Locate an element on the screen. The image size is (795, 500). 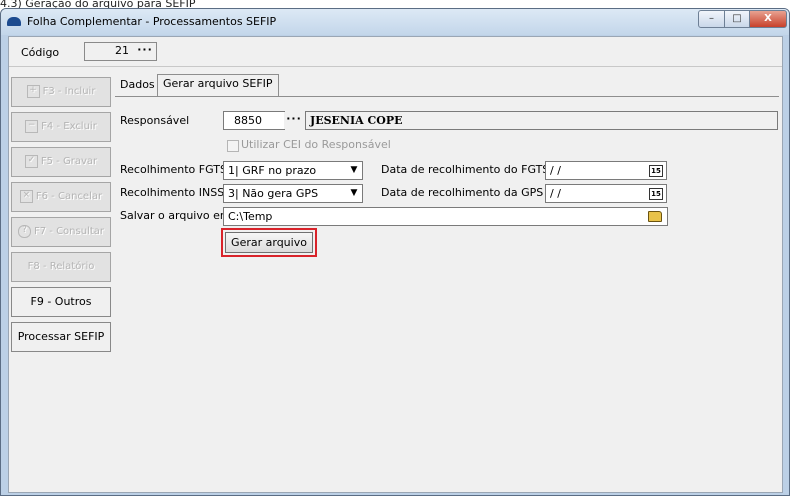
sidebar-button-incluir: + F3 - Incluir is located at coordinates (61, 92).